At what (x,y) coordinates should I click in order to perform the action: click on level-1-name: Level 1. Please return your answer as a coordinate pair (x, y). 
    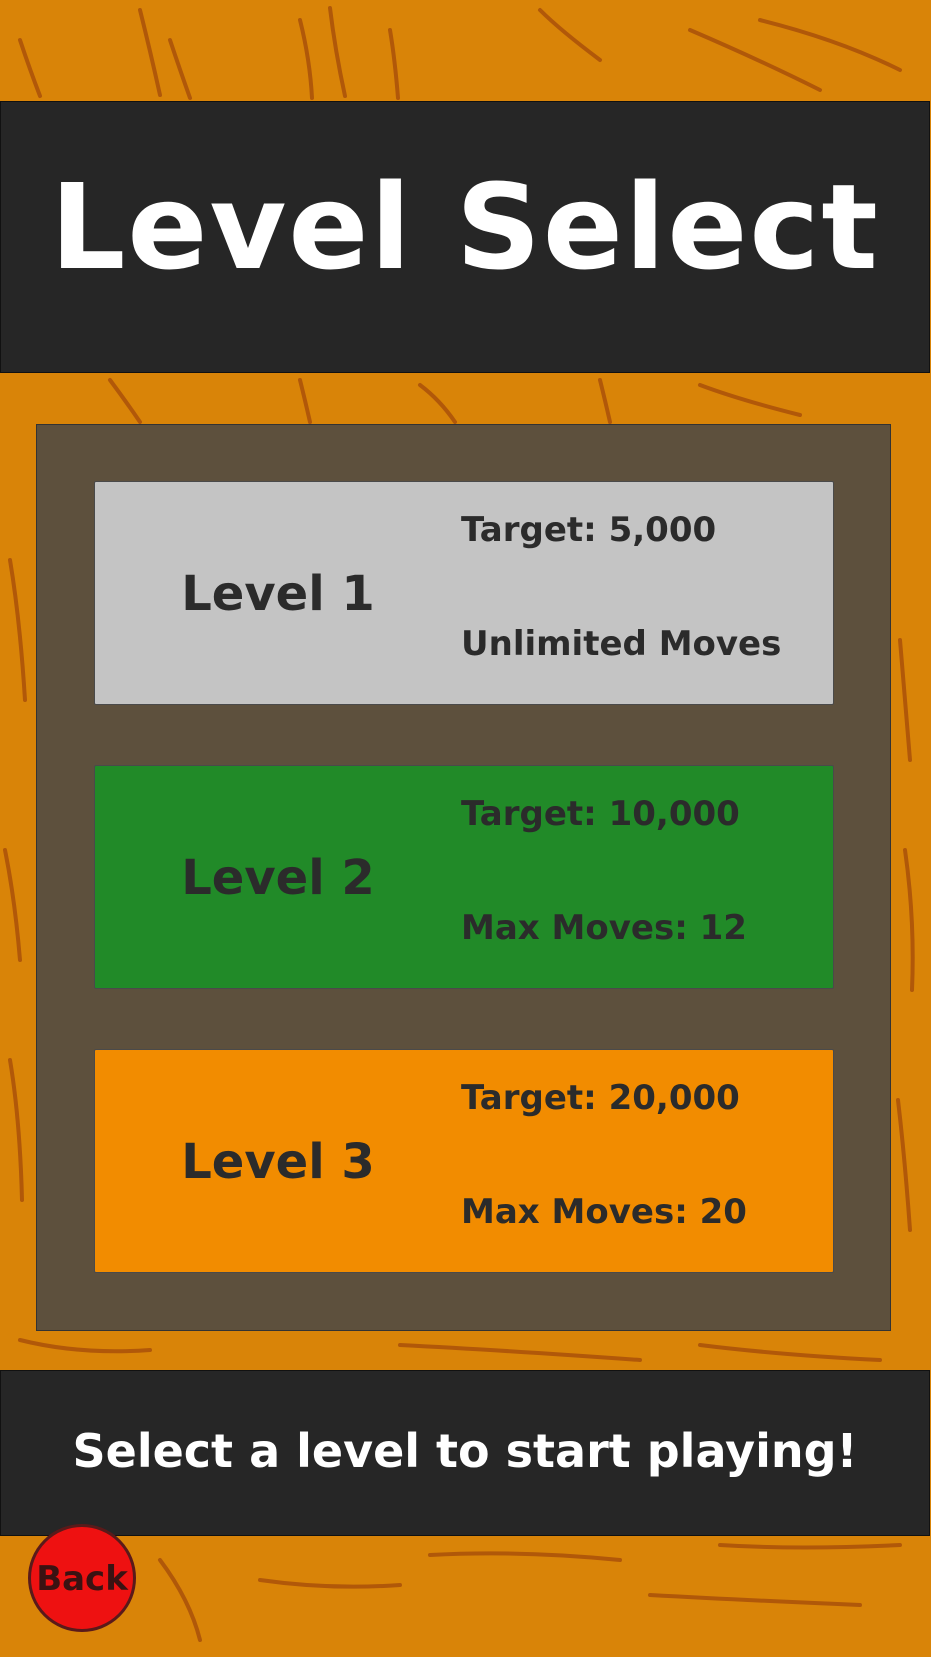
    Looking at the image, I should click on (278, 594).